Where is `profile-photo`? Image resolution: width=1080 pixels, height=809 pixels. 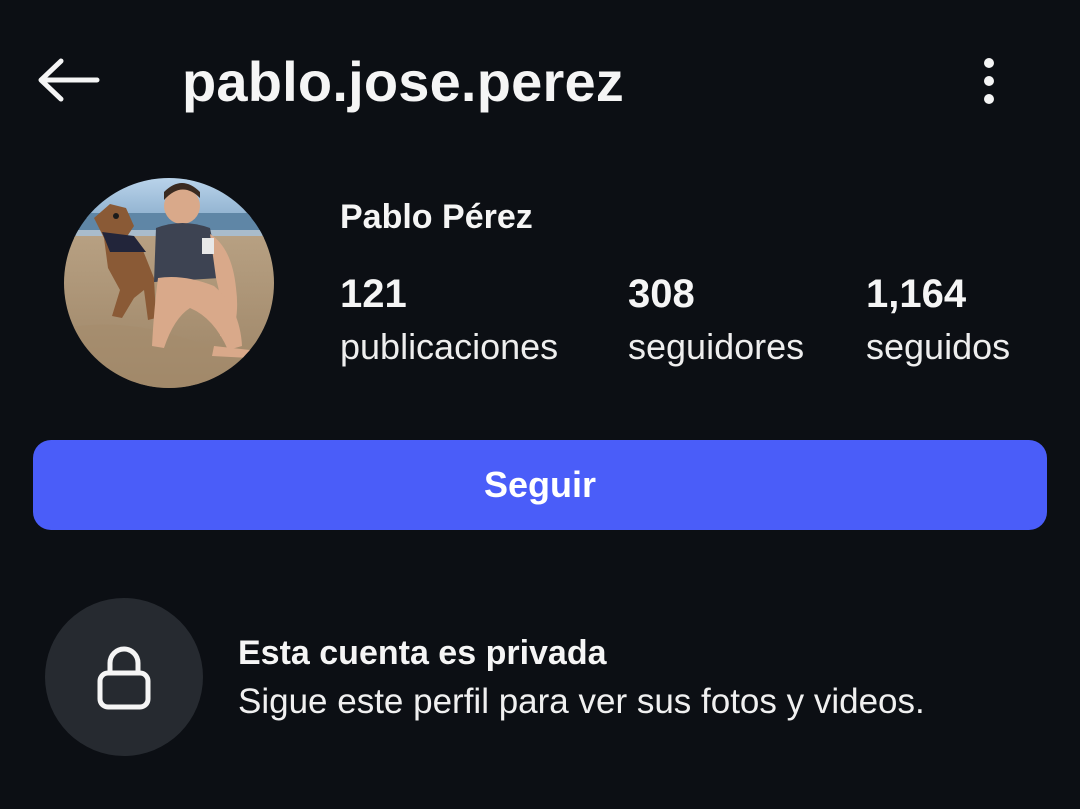 profile-photo is located at coordinates (169, 283).